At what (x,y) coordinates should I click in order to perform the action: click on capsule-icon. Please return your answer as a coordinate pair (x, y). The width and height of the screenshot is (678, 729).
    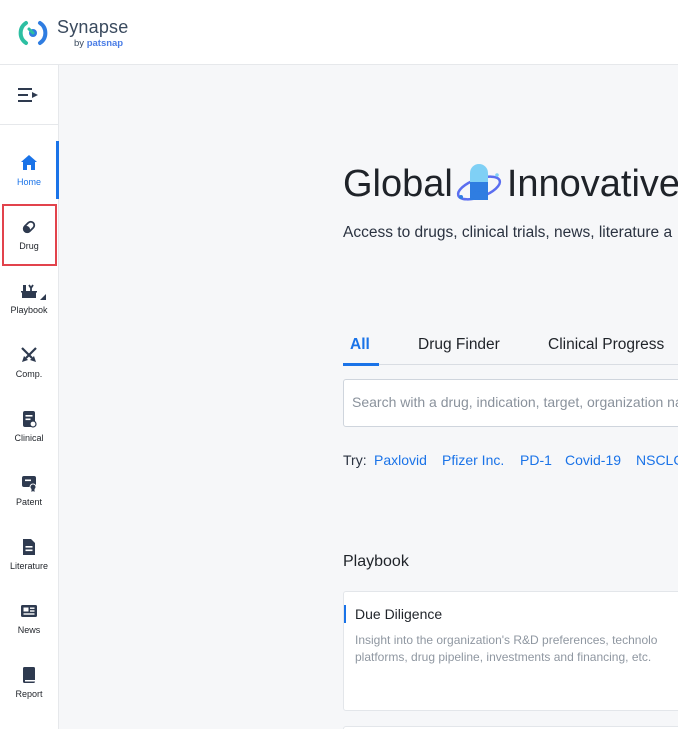
    Looking at the image, I should click on (480, 184).